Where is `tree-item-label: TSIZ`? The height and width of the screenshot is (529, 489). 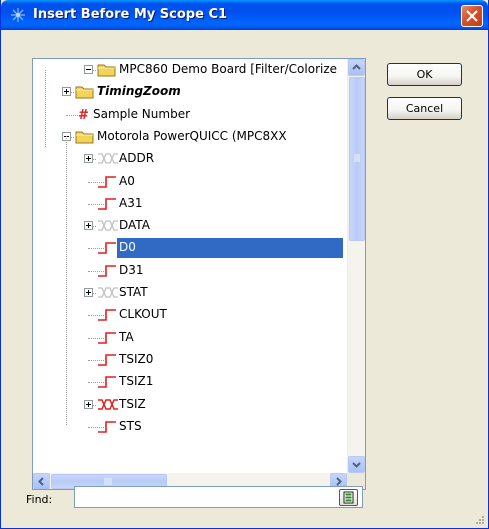 tree-item-label: TSIZ is located at coordinates (132, 404).